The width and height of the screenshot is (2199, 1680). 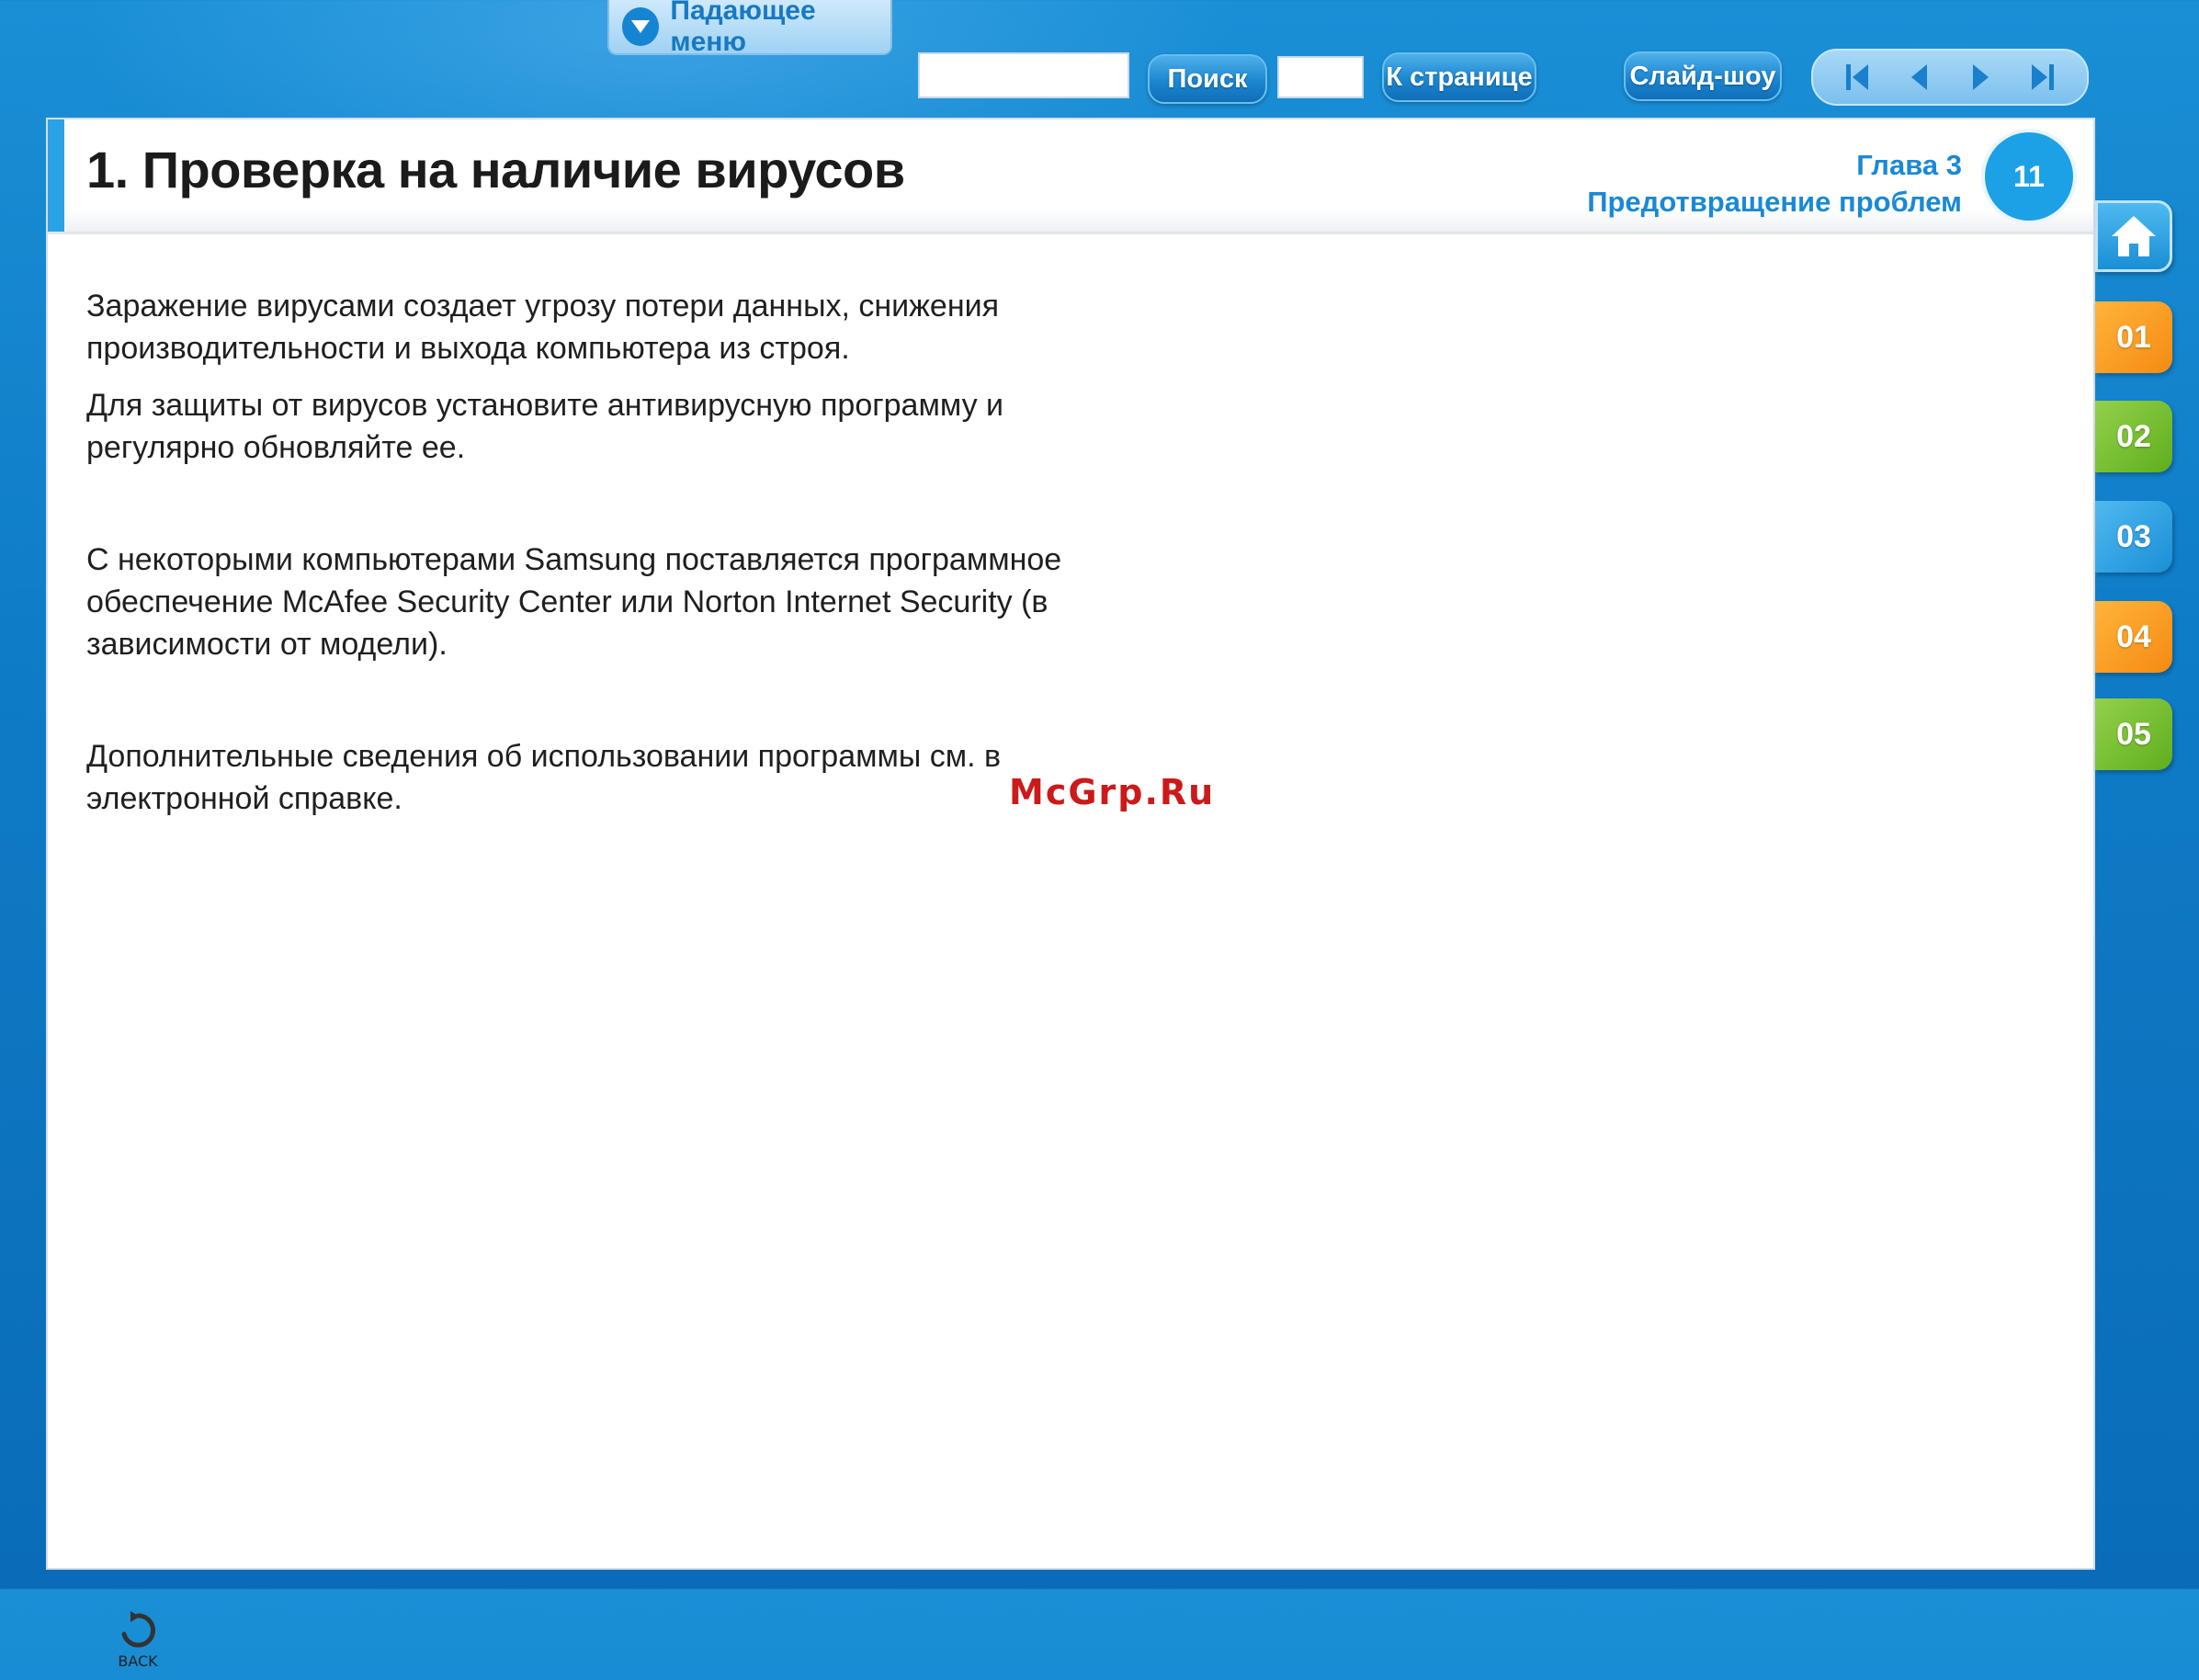 What do you see at coordinates (1207, 79) in the screenshot?
I see `search-button: Поиск` at bounding box center [1207, 79].